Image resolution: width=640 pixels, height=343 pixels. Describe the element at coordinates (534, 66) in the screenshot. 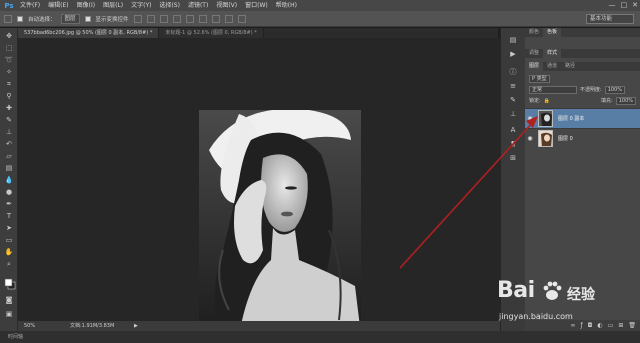

I see `tab-layers: 图层` at that location.